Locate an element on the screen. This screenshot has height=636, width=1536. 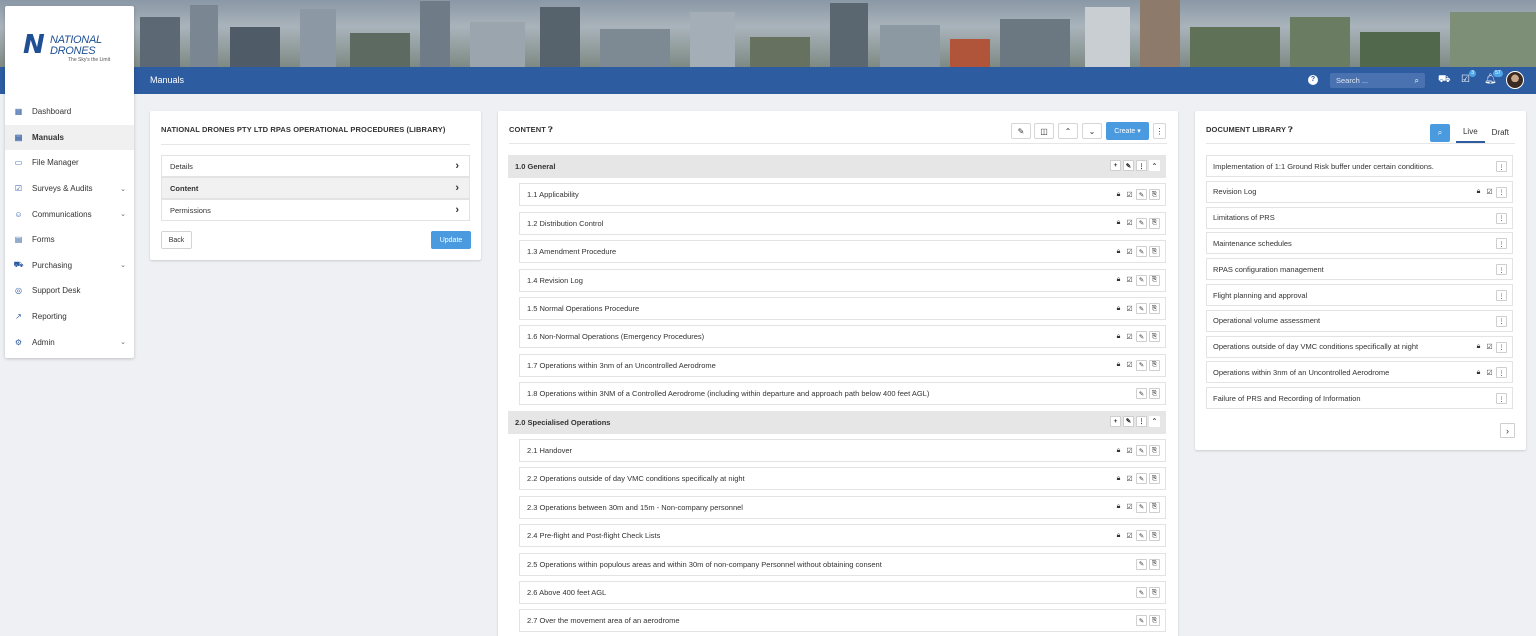
user-avatar is located at coordinates (1515, 80).